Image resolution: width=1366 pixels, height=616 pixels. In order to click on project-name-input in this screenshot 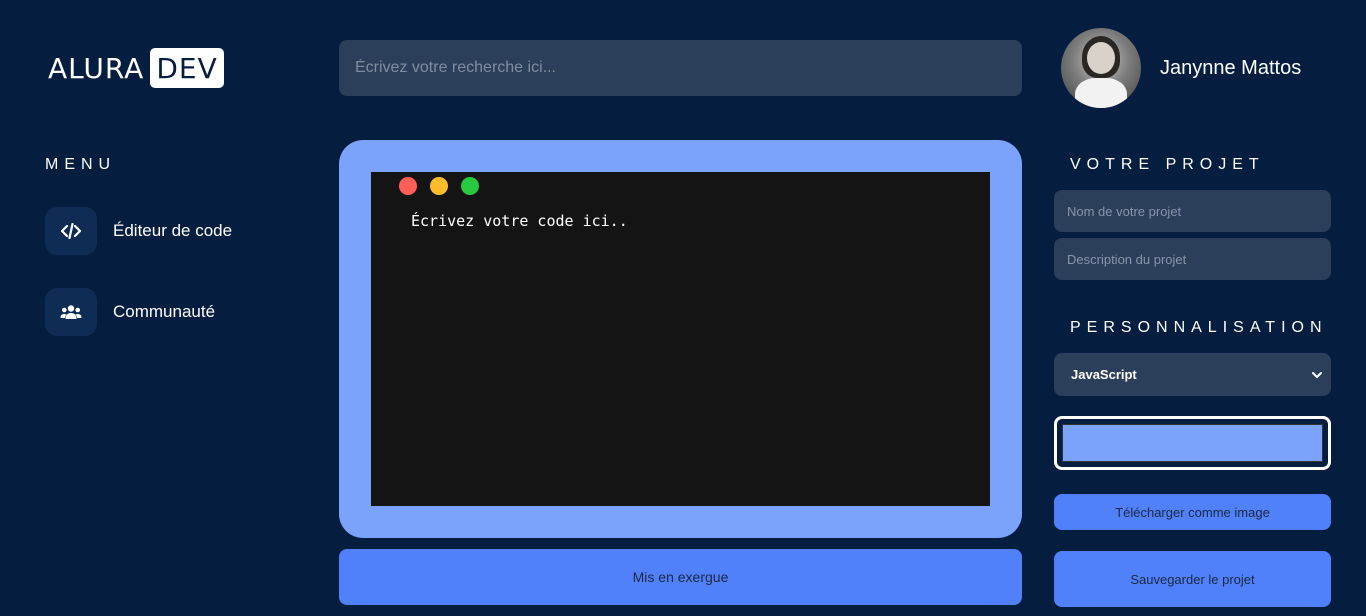, I will do `click(1192, 211)`.